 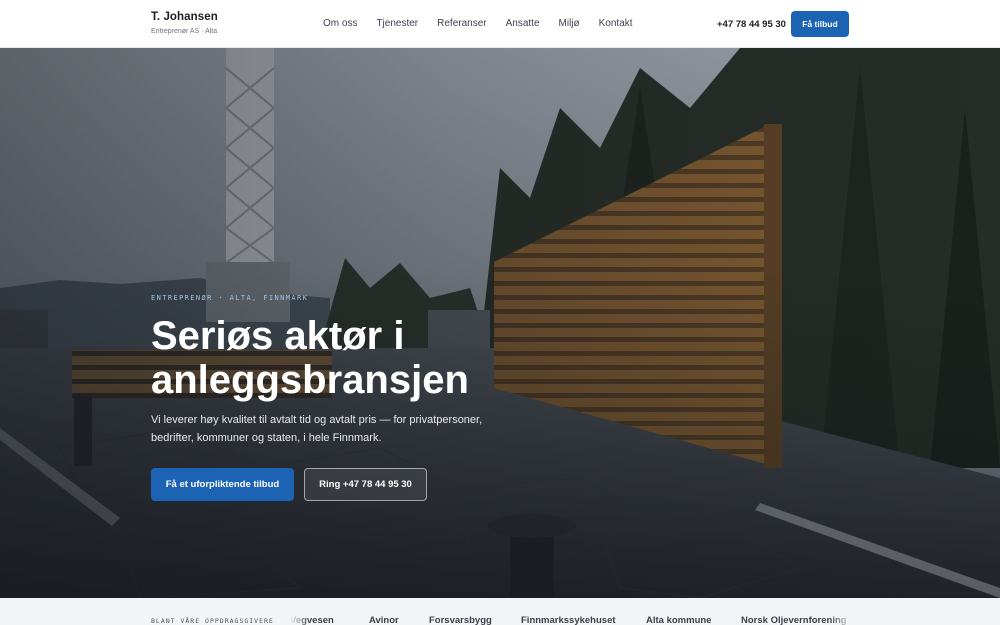 I want to click on client-forsvarsbygg: Forsvarsbygg, so click(x=460, y=620).